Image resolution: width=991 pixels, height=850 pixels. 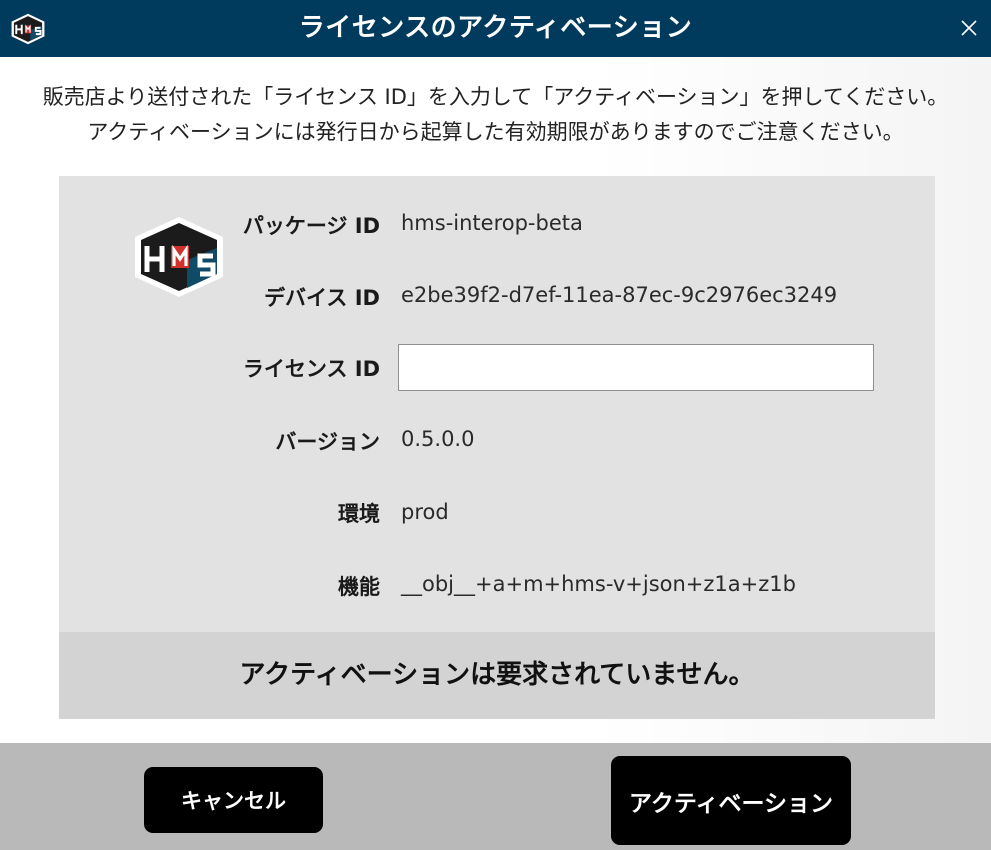 I want to click on activation-status-text: アクティベーションは要求されていません。, so click(x=497, y=675).